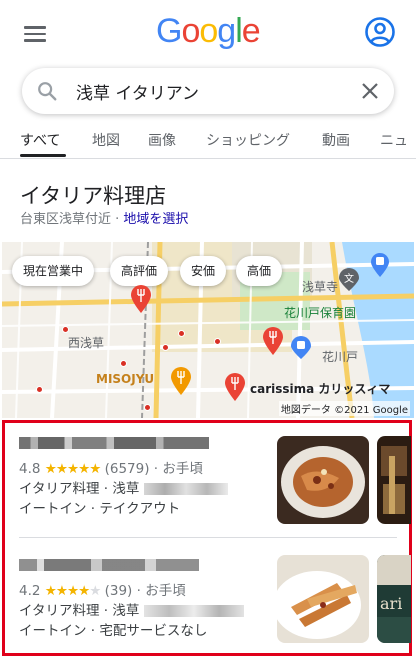  I want to click on filter-chip-cheap: 安価, so click(203, 271).